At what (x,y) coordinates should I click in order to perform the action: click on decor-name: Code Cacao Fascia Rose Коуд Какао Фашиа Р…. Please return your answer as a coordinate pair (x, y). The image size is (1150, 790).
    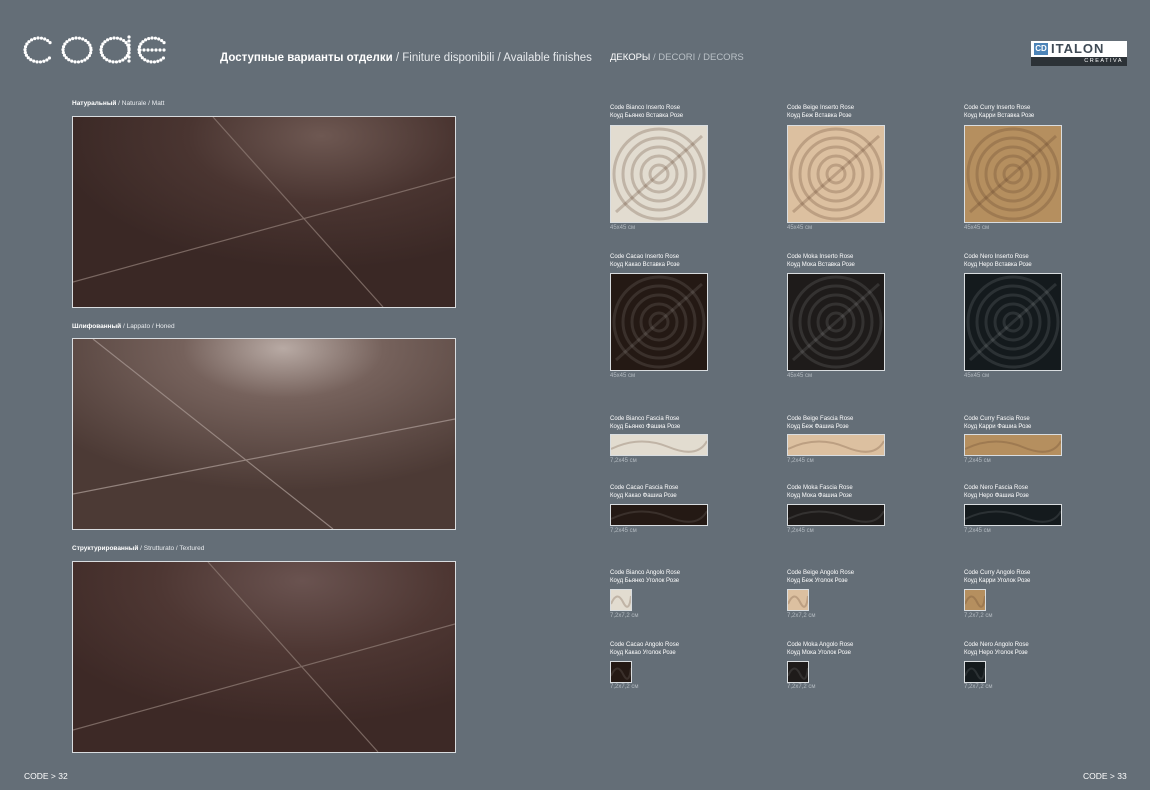
    Looking at the image, I should click on (644, 492).